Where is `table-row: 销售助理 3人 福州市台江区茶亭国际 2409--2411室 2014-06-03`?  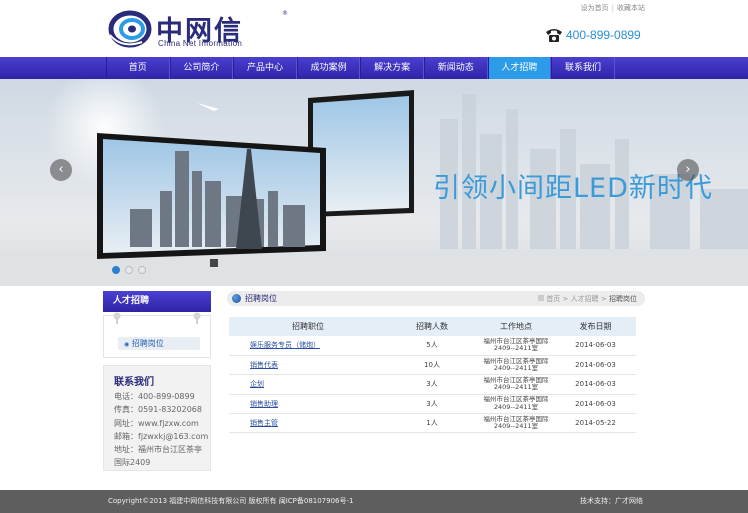 table-row: 销售助理 3人 福州市台江区茶亭国际 2409--2411室 2014-06-03 is located at coordinates (432, 404).